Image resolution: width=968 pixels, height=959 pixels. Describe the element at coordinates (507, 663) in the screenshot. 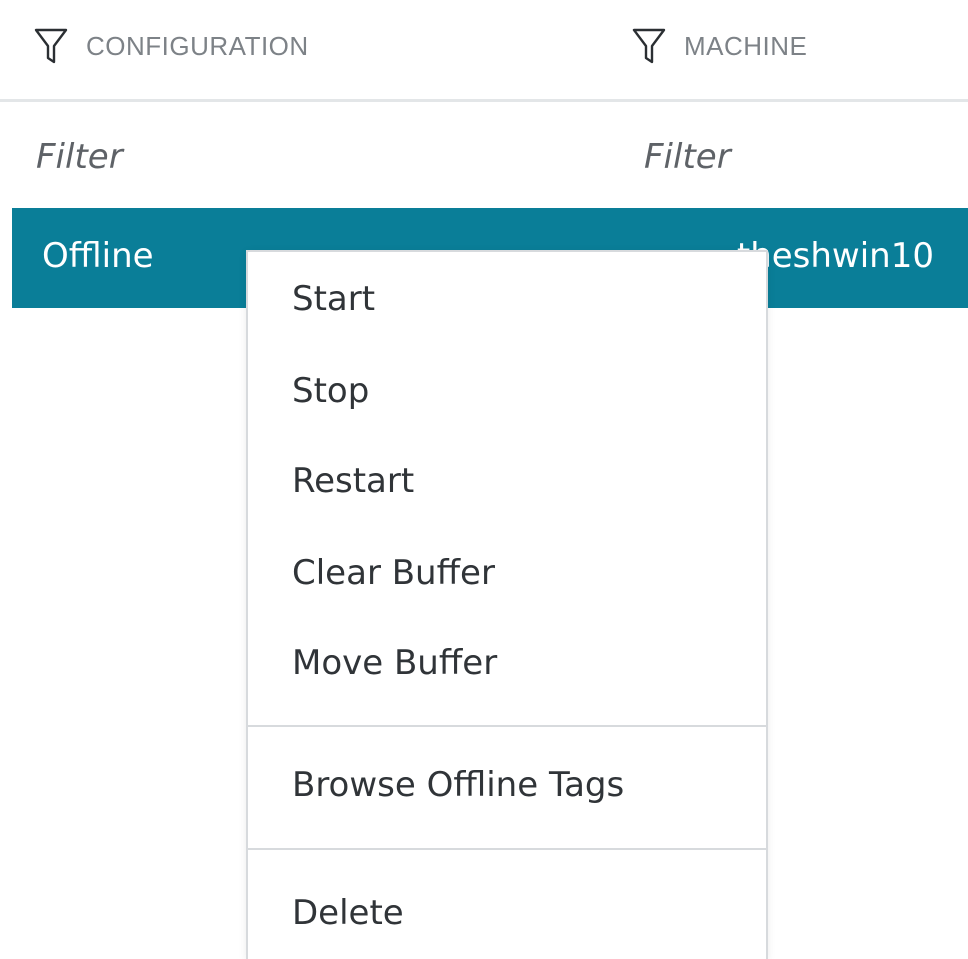

I see `menu-item-move-buffer: Move Buffer` at that location.